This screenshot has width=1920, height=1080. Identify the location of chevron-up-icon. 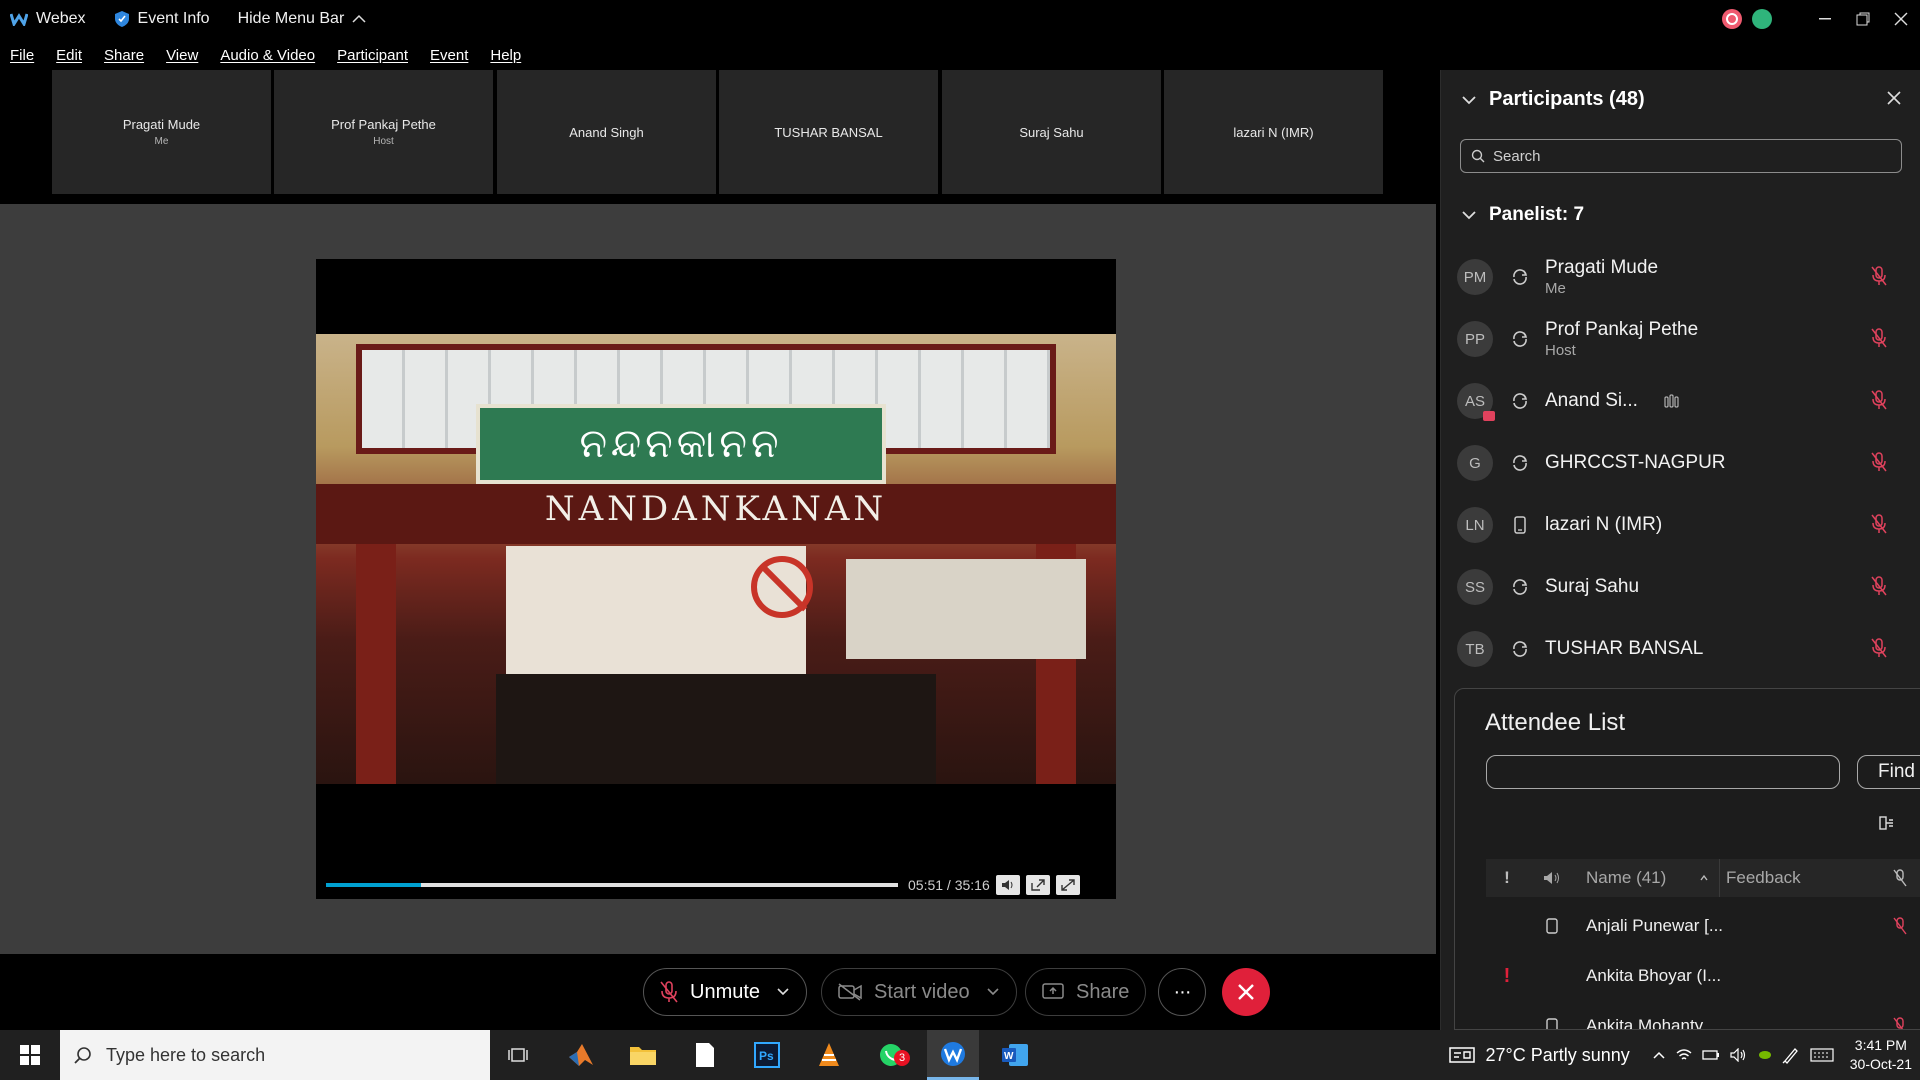
(1659, 1055).